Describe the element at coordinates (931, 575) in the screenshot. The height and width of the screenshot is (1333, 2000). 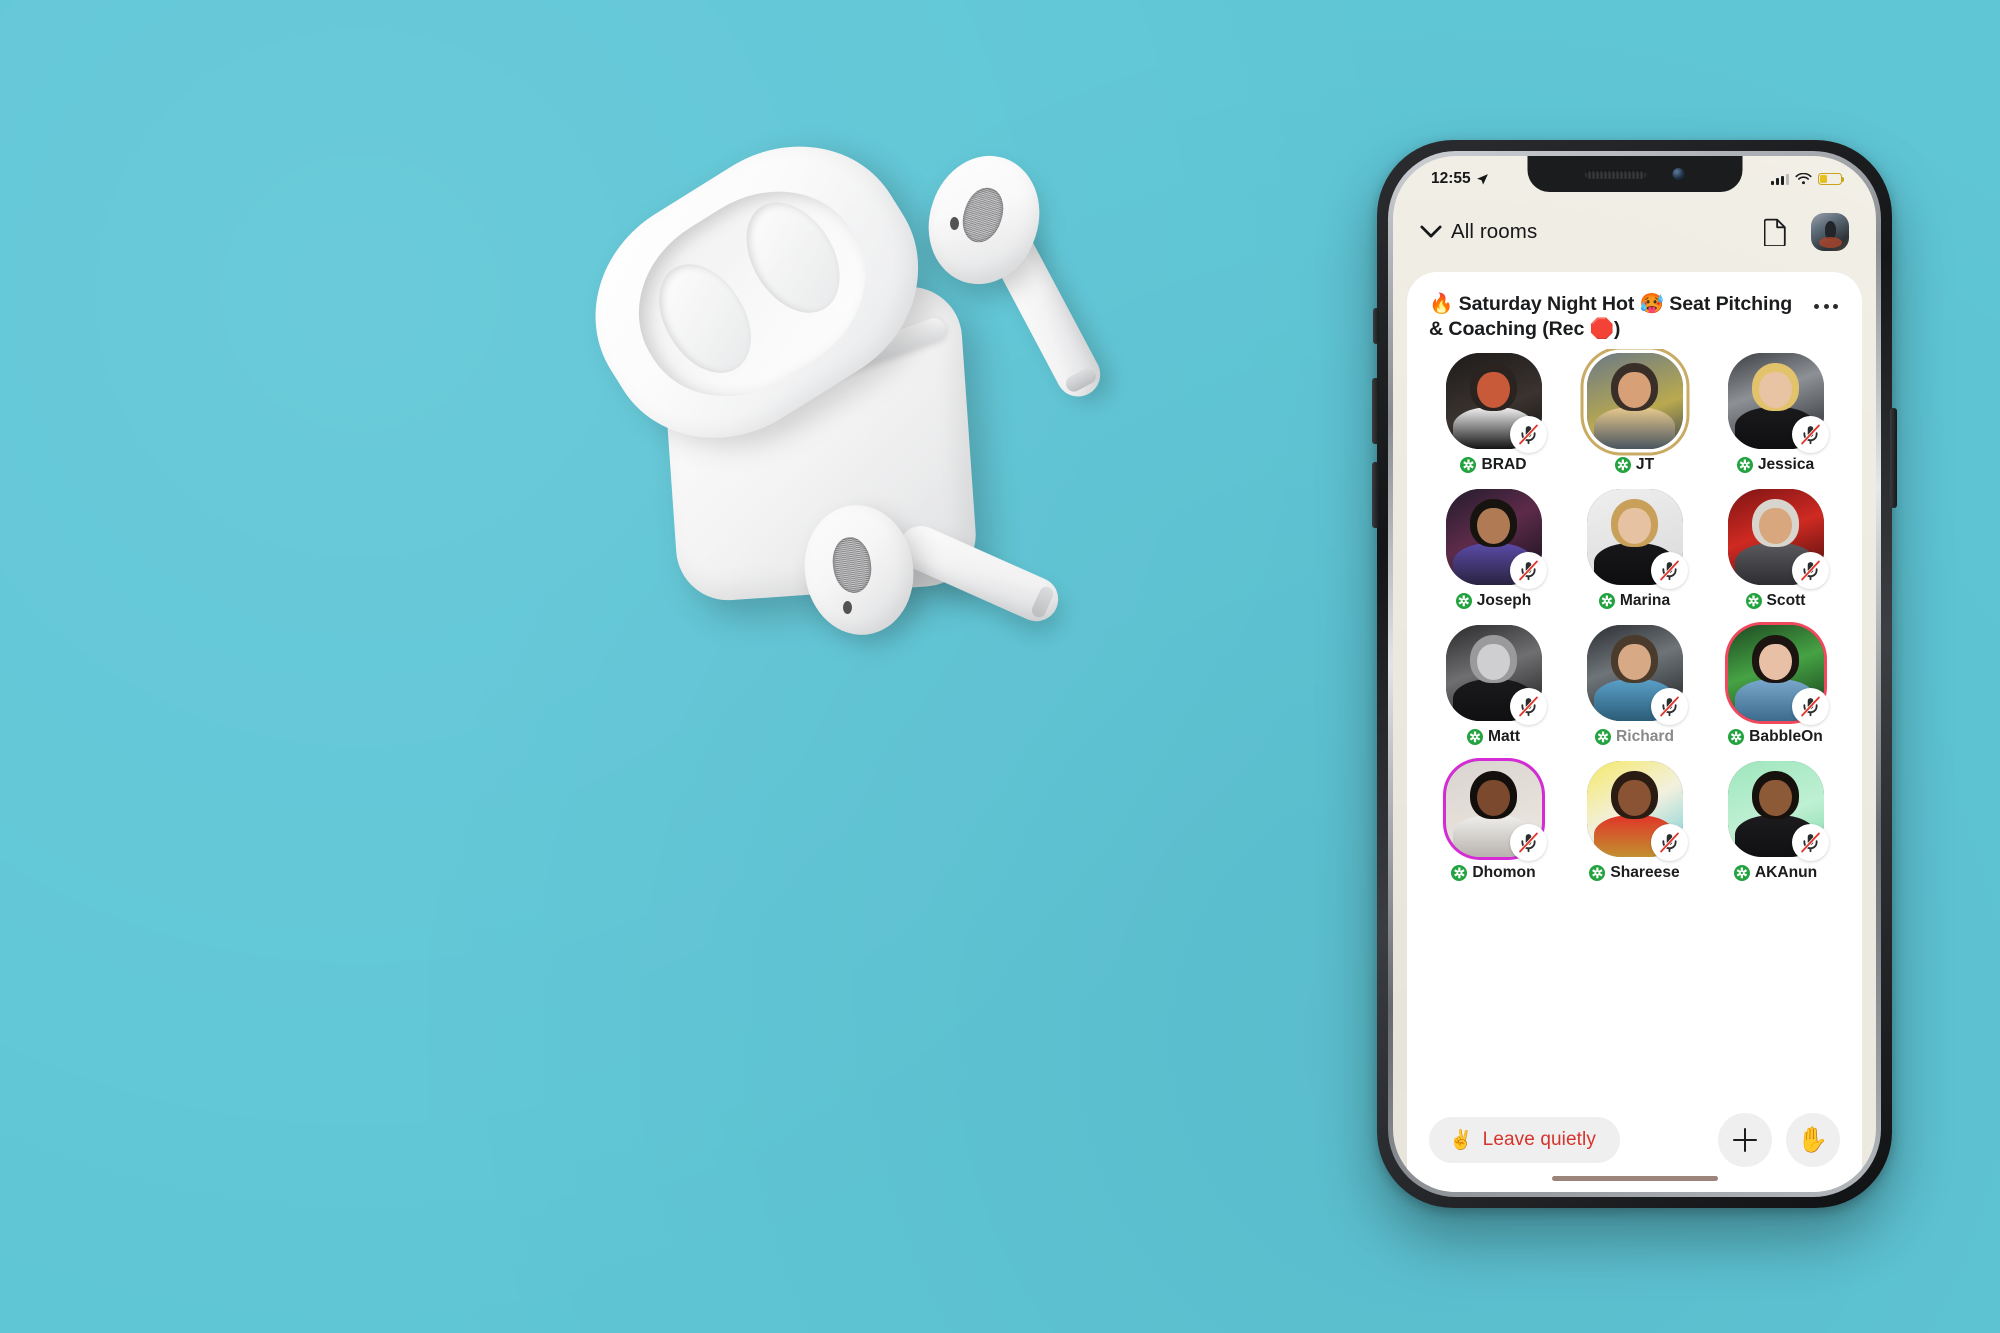
I see `airpod-earbud-left` at that location.